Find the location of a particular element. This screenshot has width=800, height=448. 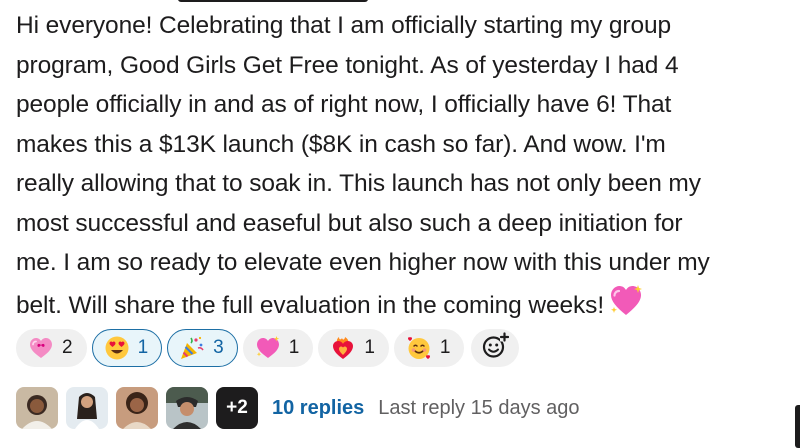

add-reaction-button is located at coordinates (495, 348).